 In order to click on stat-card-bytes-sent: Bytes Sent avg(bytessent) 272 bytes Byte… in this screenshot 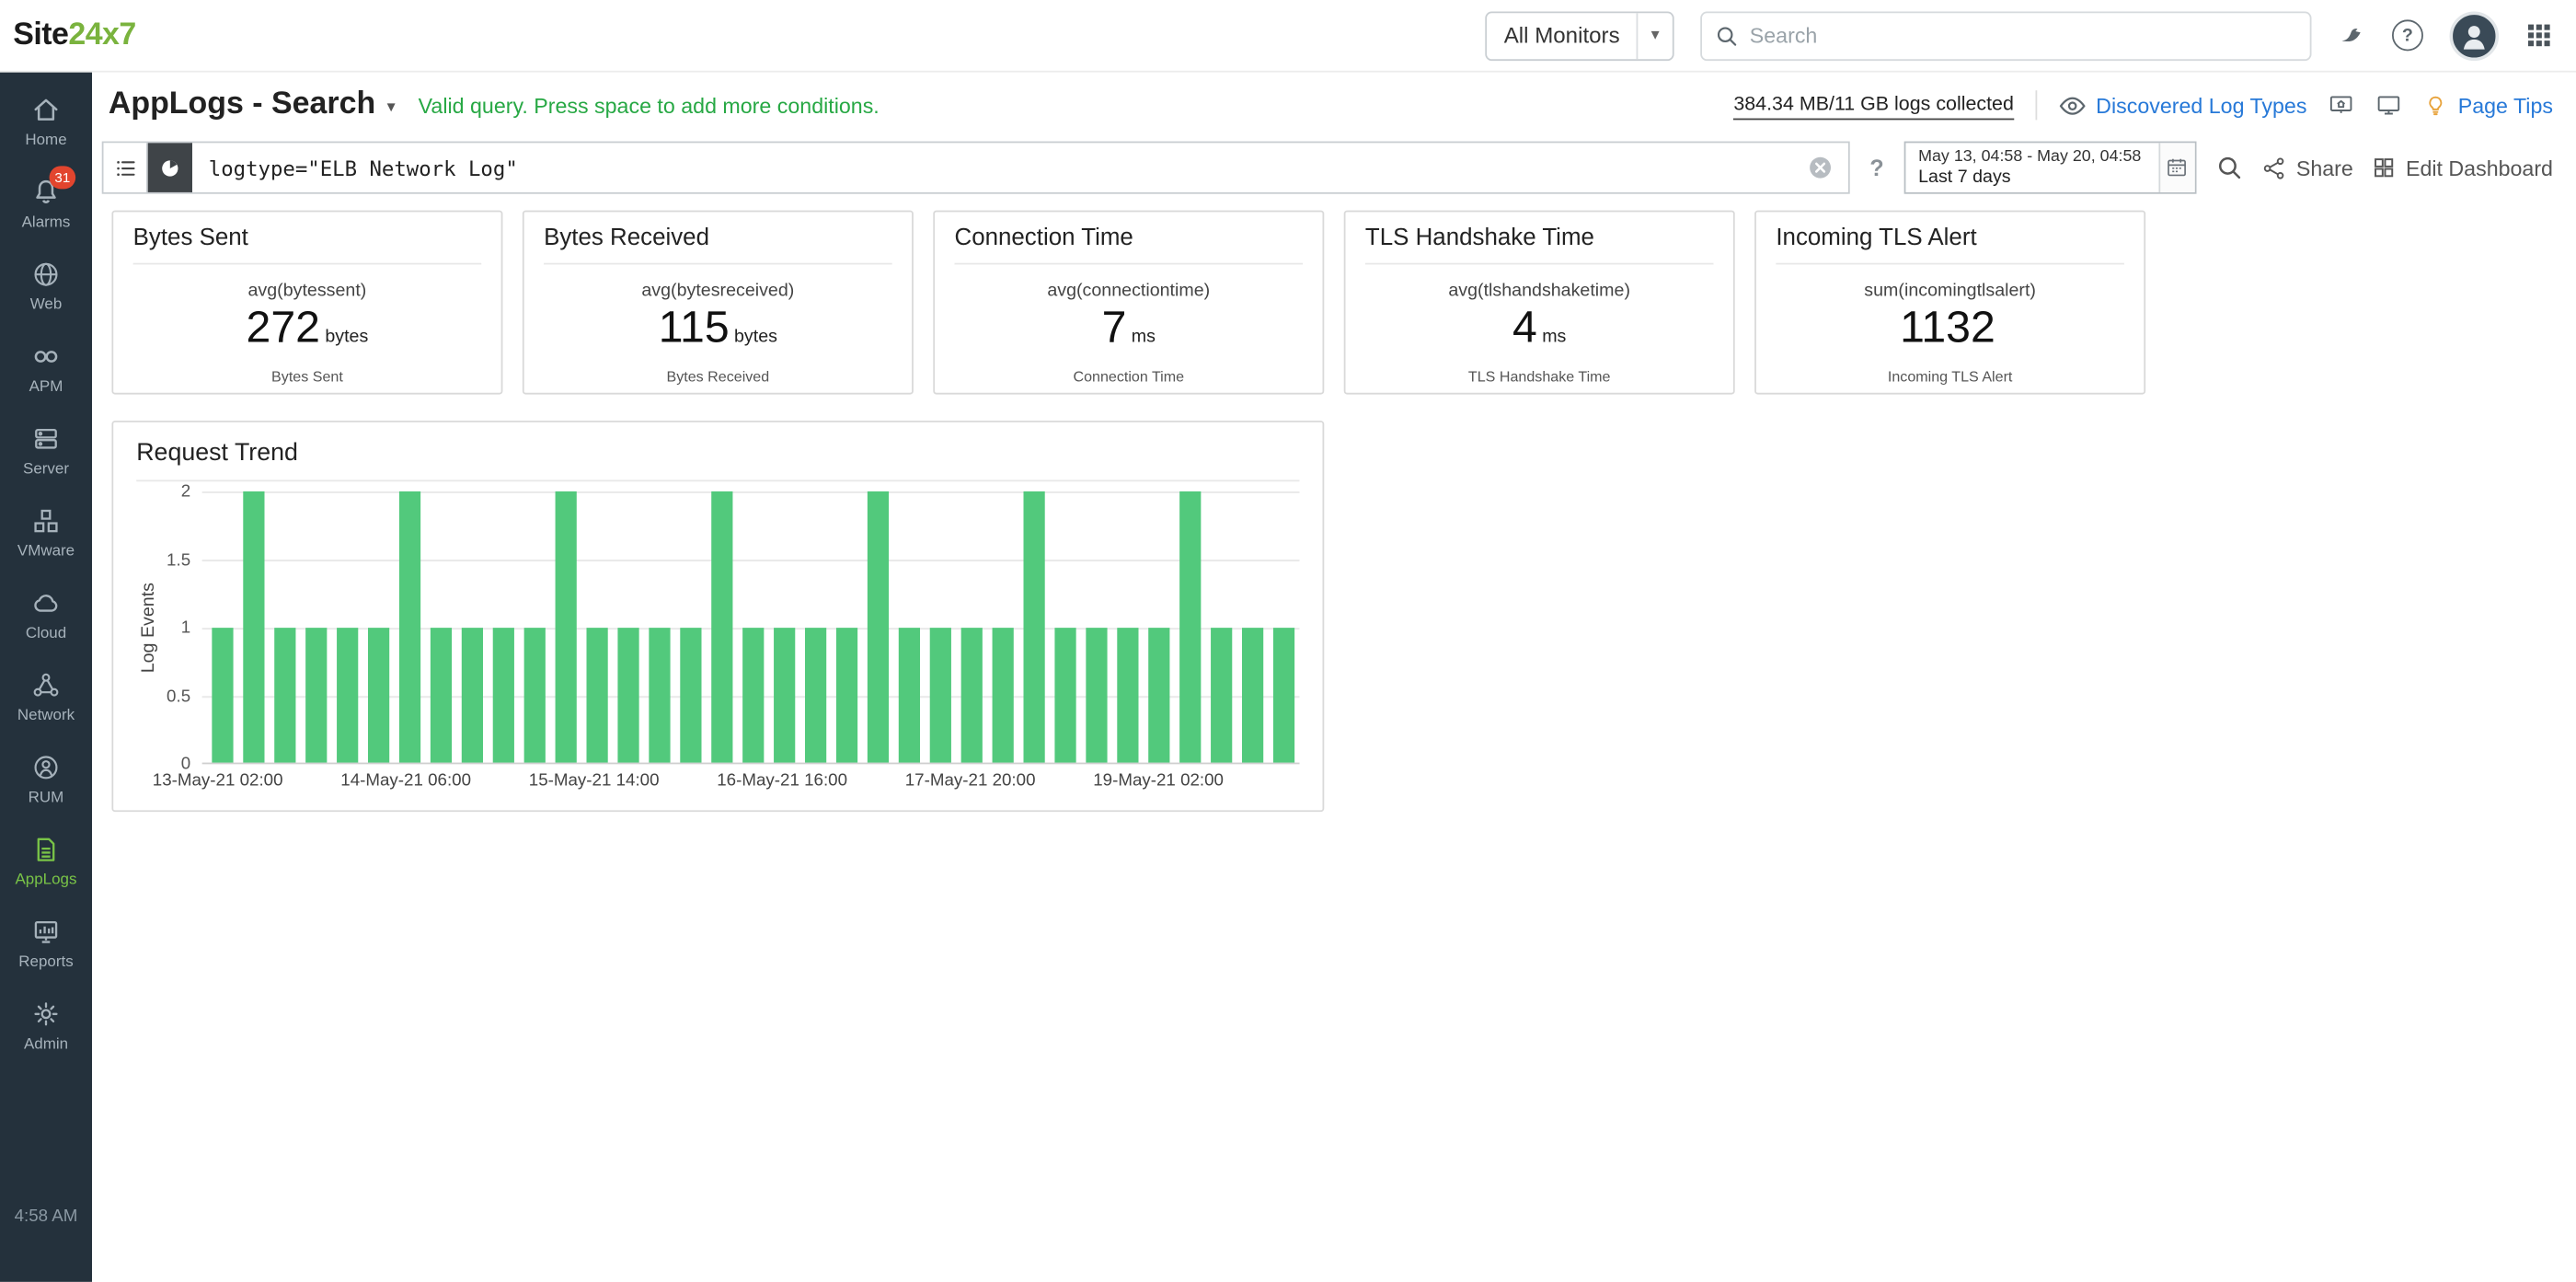, I will do `click(307, 302)`.